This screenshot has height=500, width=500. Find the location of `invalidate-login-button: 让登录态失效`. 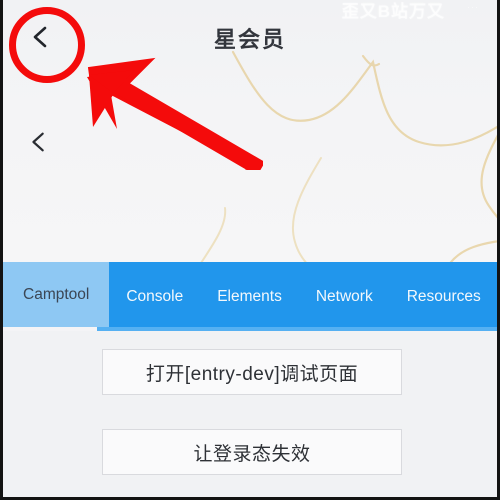

invalidate-login-button: 让登录态失效 is located at coordinates (252, 452).